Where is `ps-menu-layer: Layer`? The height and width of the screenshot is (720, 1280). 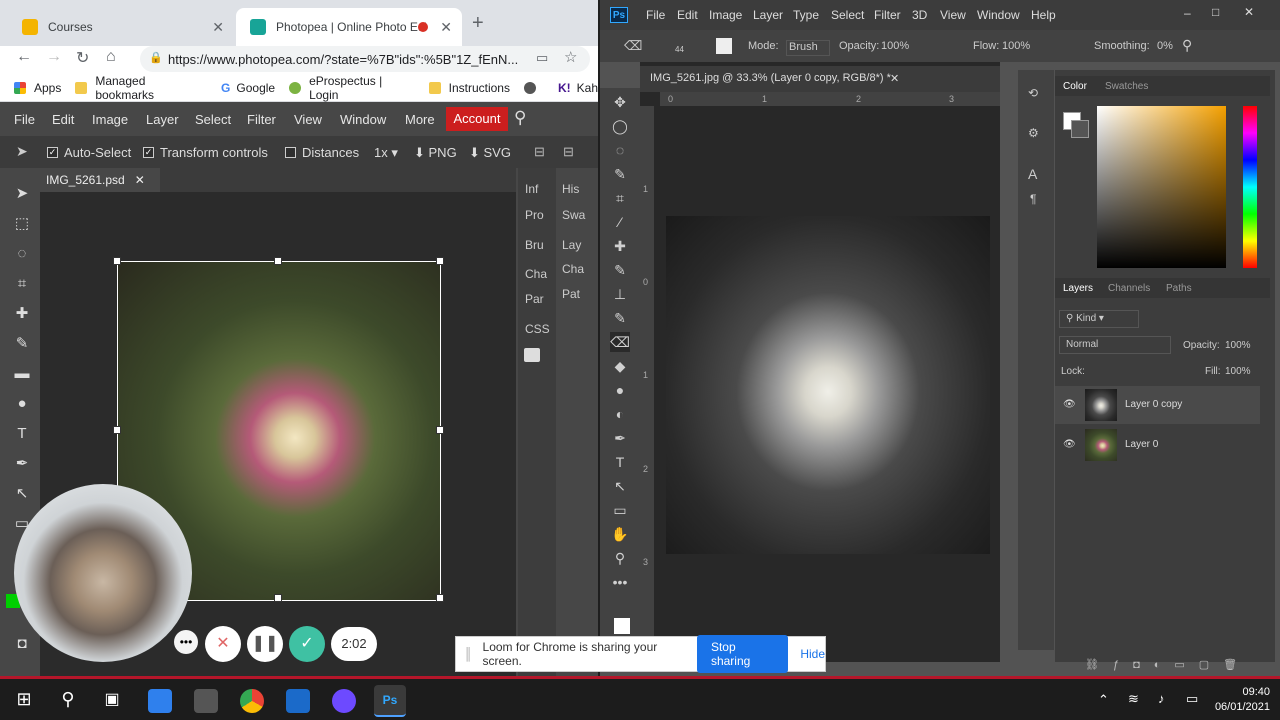
ps-menu-layer: Layer is located at coordinates (768, 15).